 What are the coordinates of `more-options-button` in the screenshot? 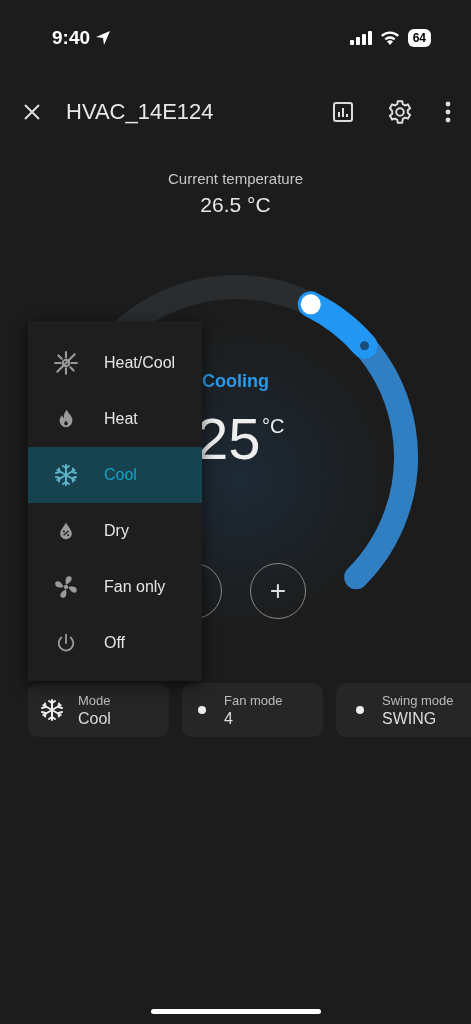 It's located at (448, 112).